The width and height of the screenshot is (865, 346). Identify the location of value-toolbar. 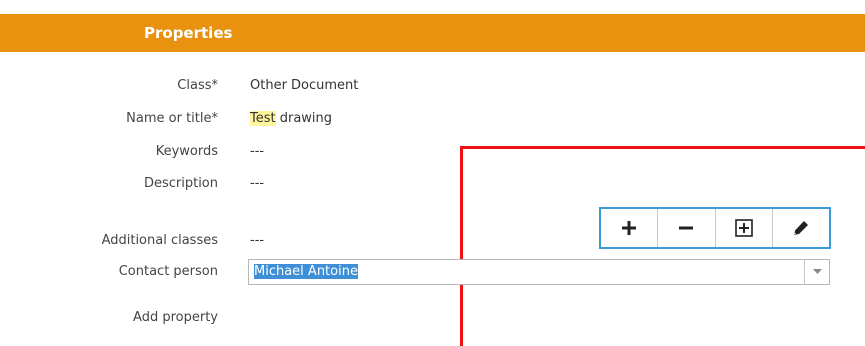
(715, 228).